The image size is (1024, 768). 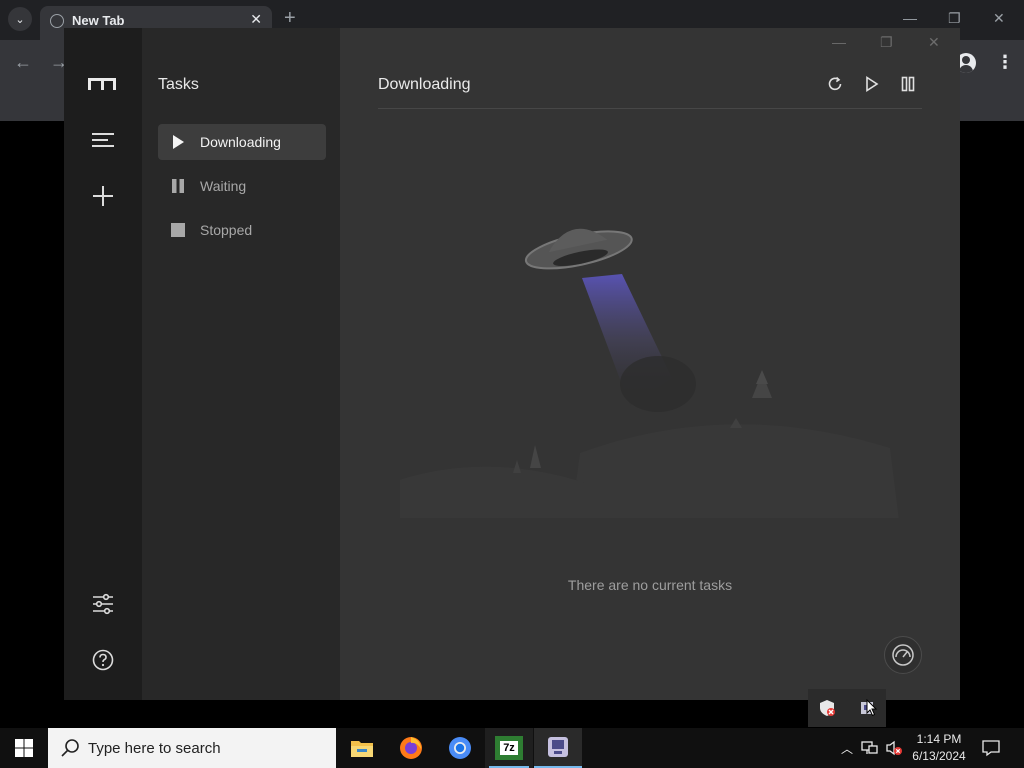 What do you see at coordinates (20, 19) in the screenshot?
I see `tab-search-icon: ⌄` at bounding box center [20, 19].